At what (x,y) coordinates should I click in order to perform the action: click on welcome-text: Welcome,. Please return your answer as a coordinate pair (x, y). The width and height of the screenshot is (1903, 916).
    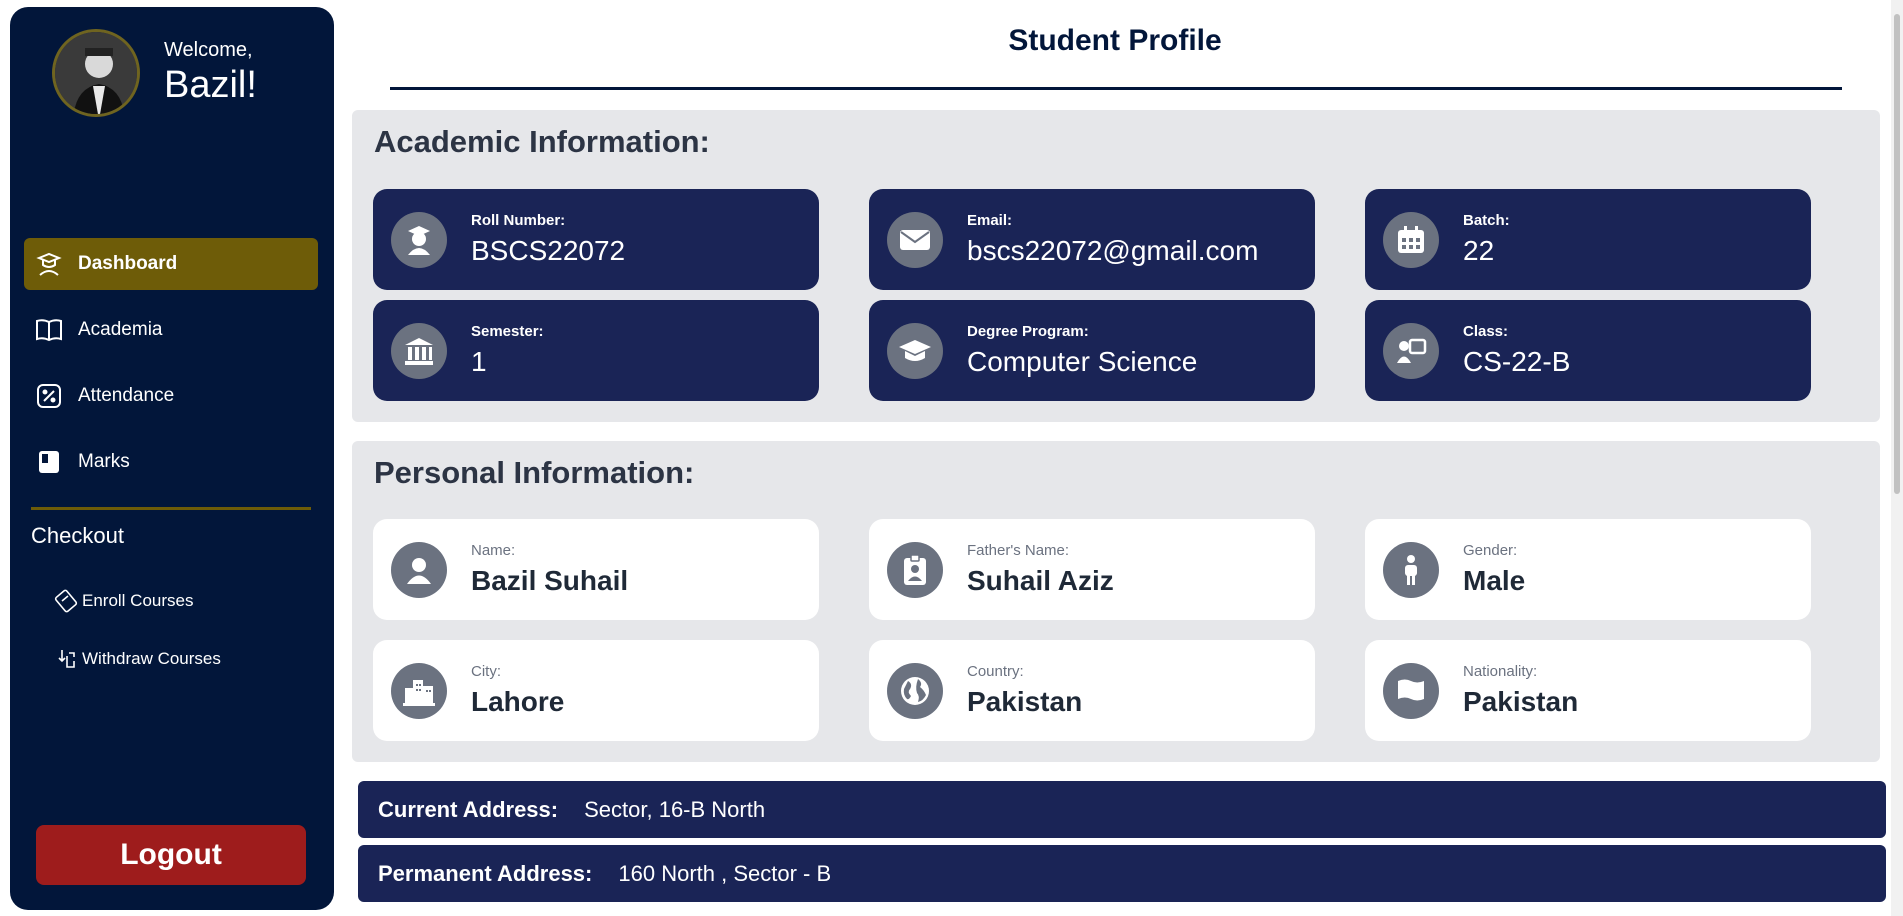
    Looking at the image, I should click on (208, 50).